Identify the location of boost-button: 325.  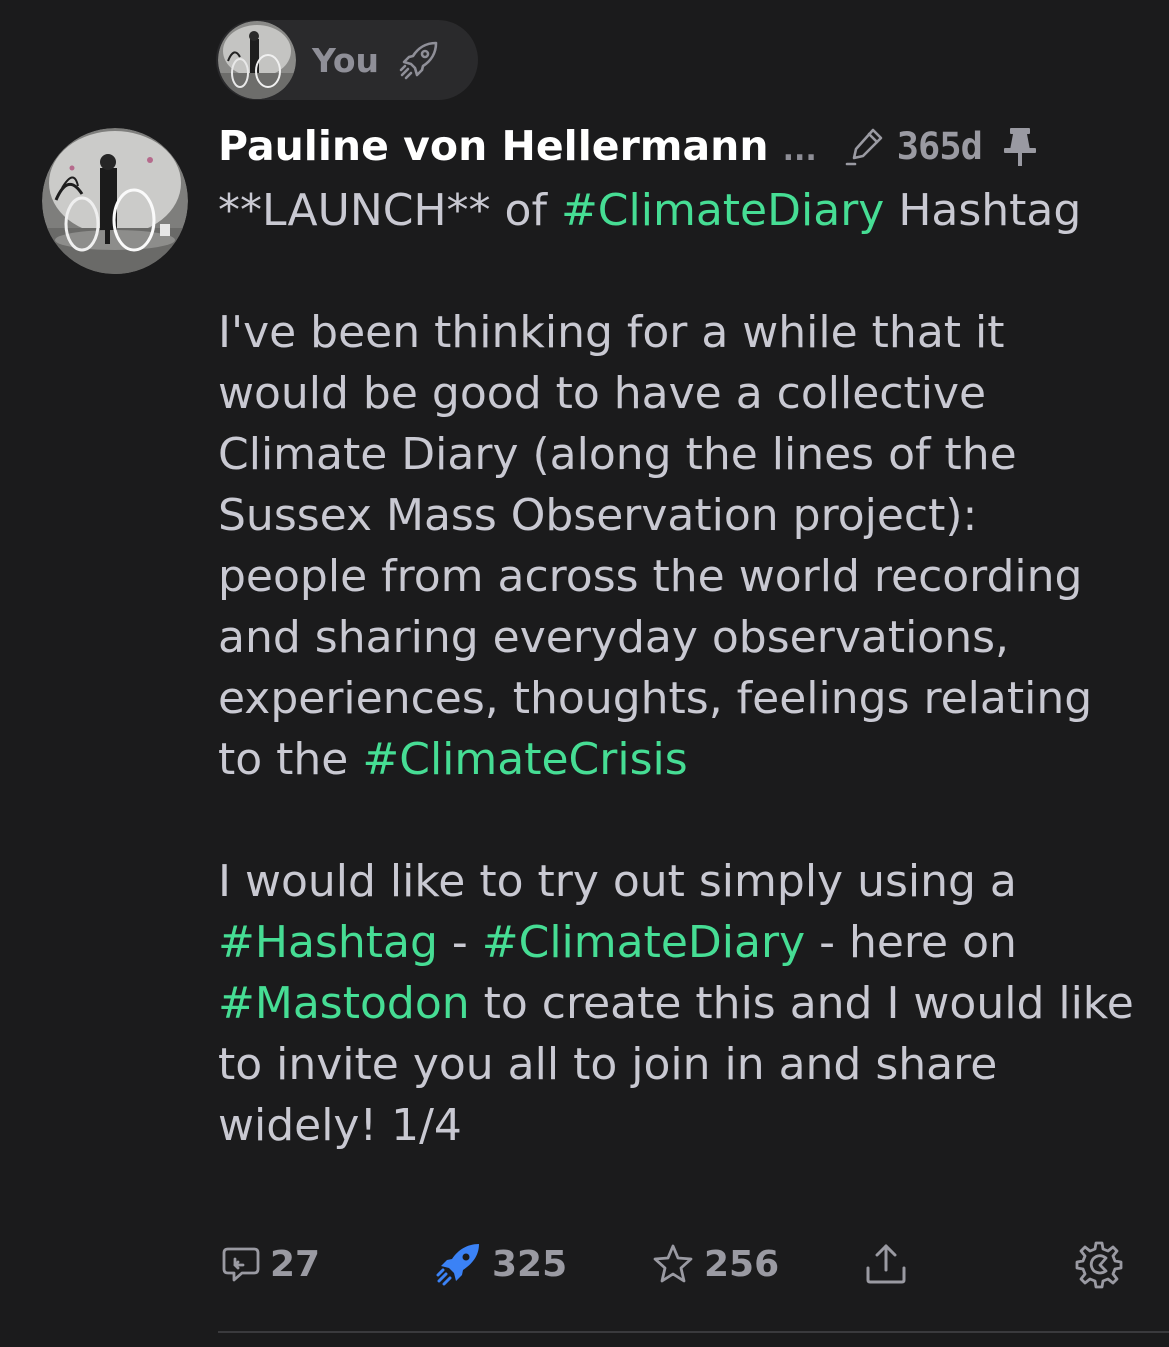
(500, 1264).